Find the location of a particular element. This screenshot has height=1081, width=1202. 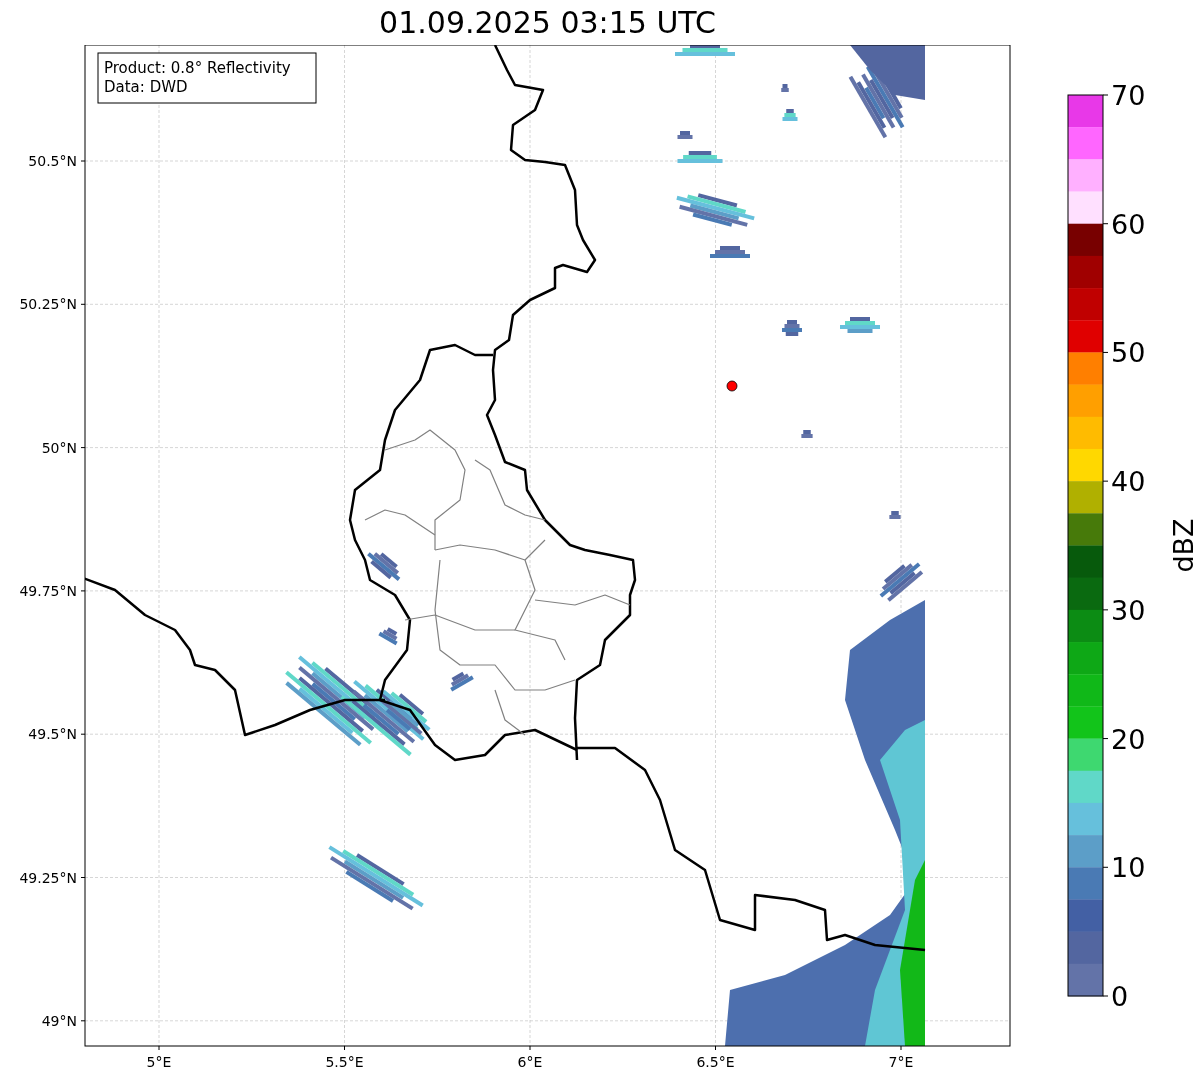

longitude-label: 7°E is located at coordinates (901, 1062).